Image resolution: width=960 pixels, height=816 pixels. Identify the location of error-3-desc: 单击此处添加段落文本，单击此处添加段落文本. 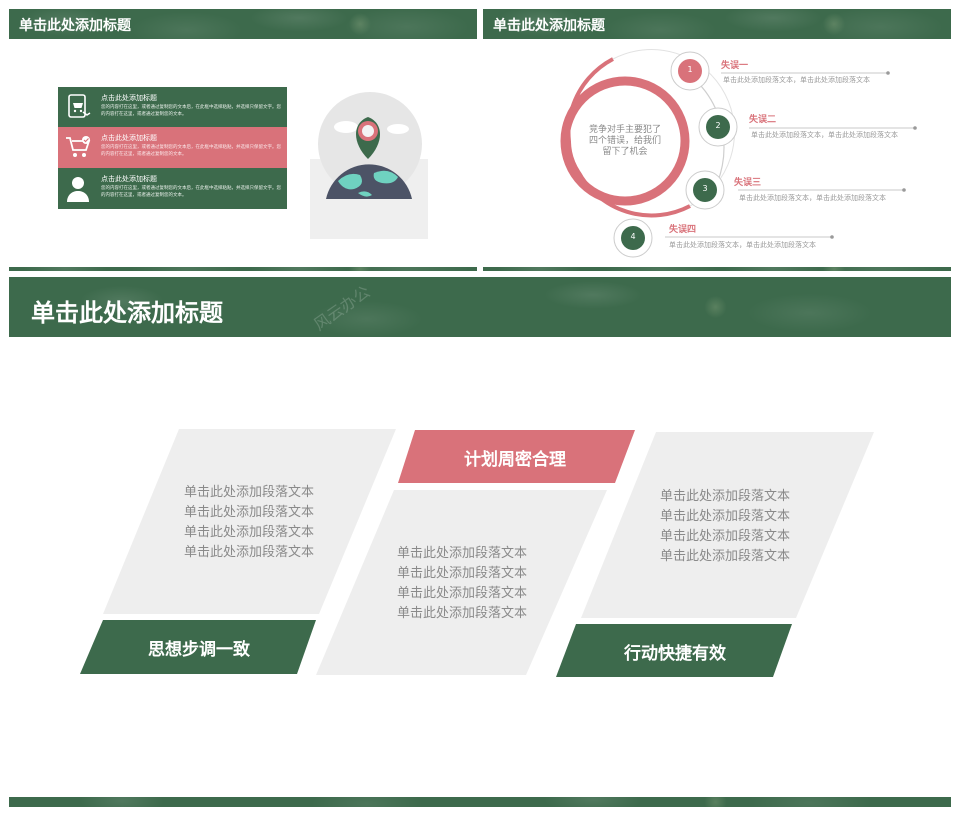
(812, 198).